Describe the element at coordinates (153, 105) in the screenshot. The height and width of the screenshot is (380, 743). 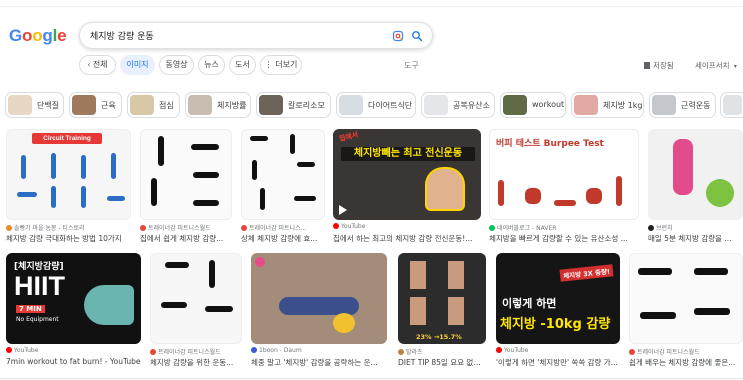
I see `related-chip-lunch: 점심` at that location.